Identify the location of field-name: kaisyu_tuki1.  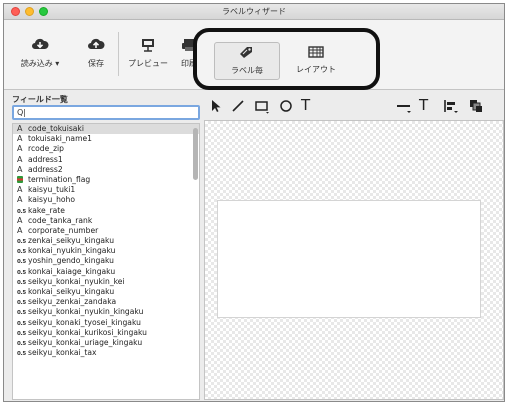
(52, 190).